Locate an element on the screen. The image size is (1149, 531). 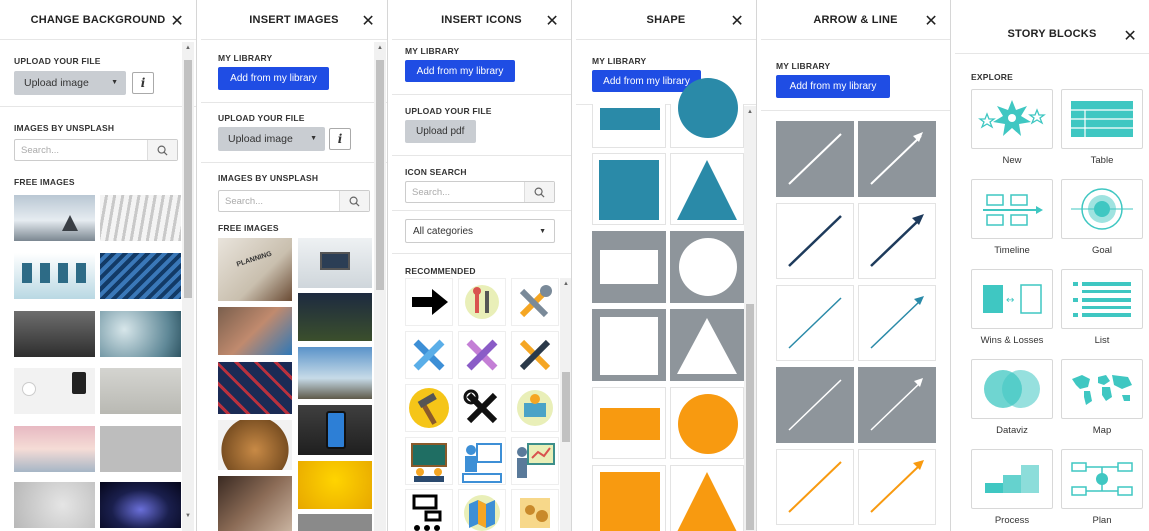
story-block-plan is located at coordinates (1102, 479).